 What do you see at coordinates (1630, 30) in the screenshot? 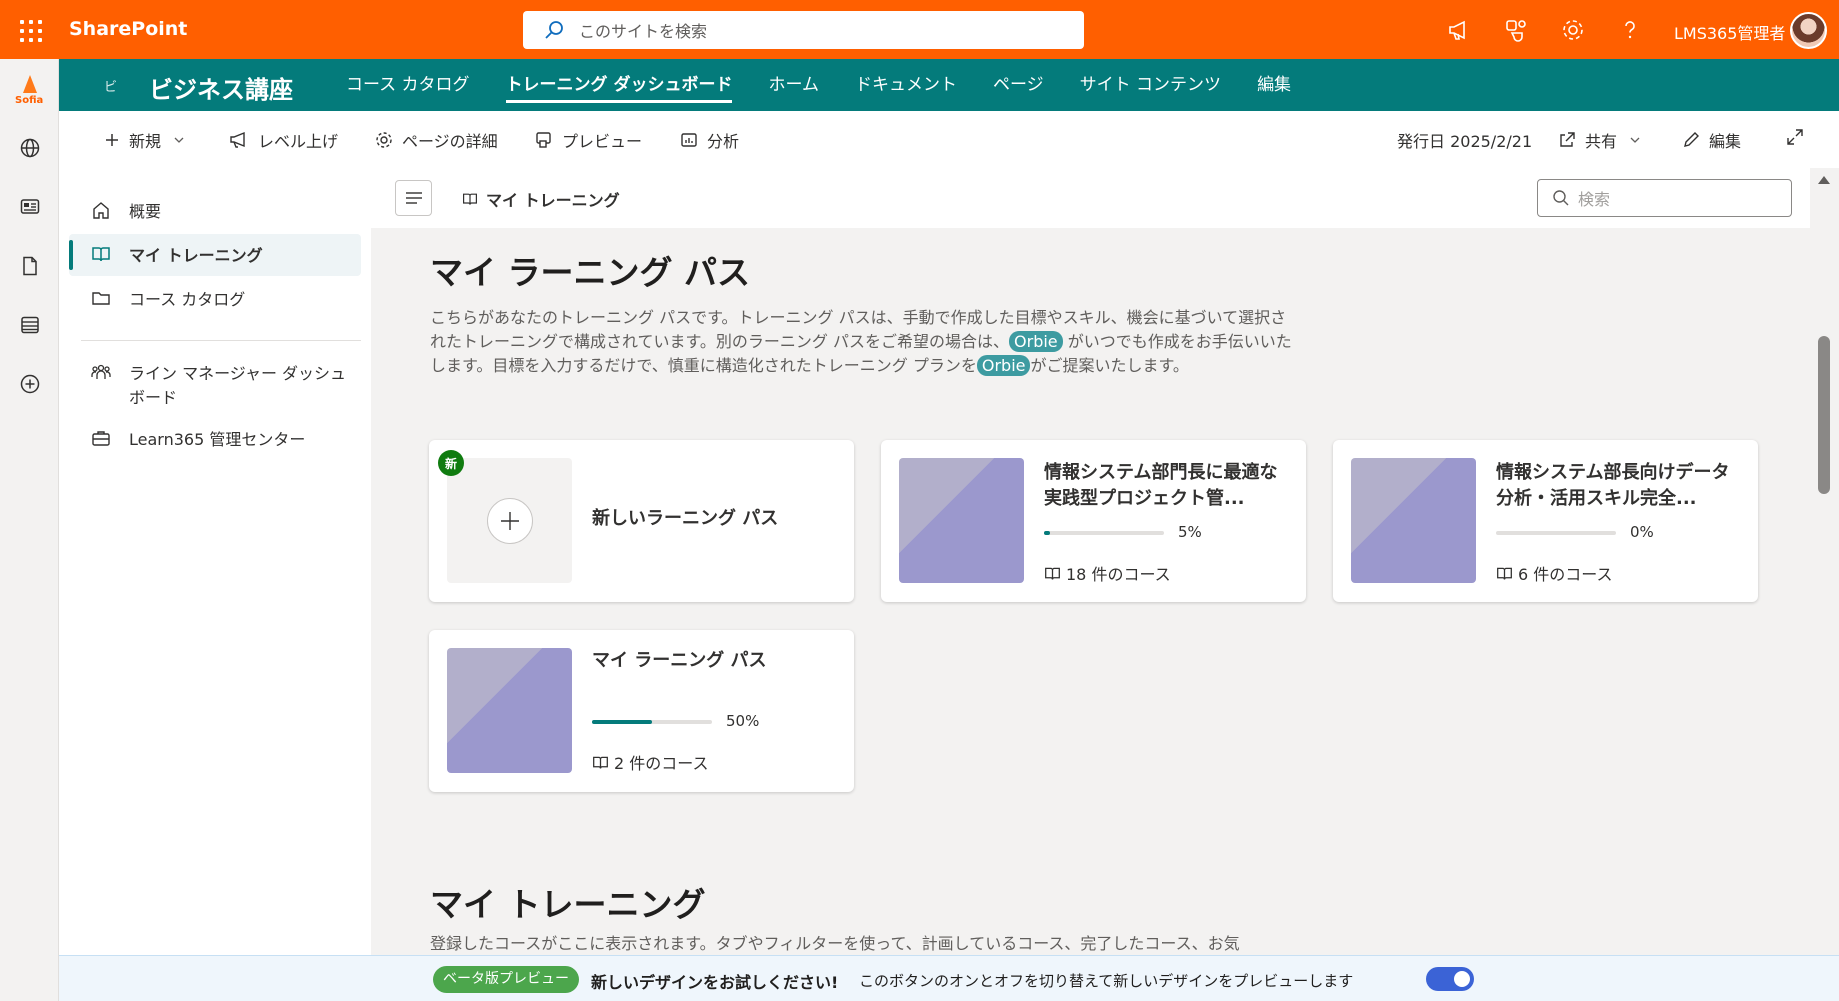
I see `help-icon` at bounding box center [1630, 30].